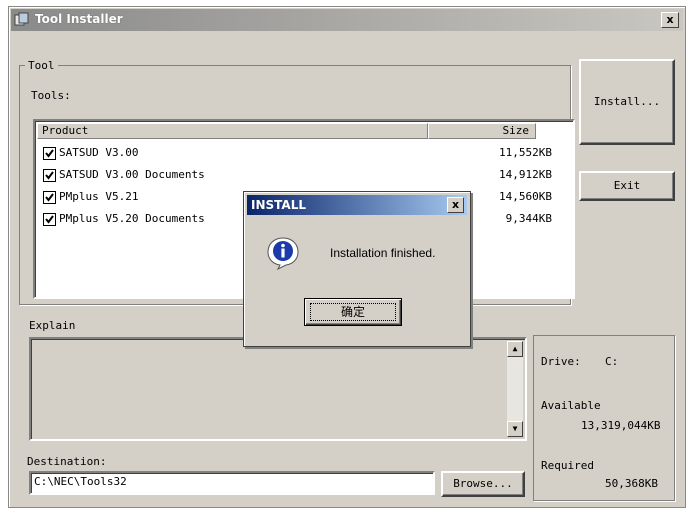 The width and height of the screenshot is (689, 513). What do you see at coordinates (482, 131) in the screenshot?
I see `column-header-size: Size` at bounding box center [482, 131].